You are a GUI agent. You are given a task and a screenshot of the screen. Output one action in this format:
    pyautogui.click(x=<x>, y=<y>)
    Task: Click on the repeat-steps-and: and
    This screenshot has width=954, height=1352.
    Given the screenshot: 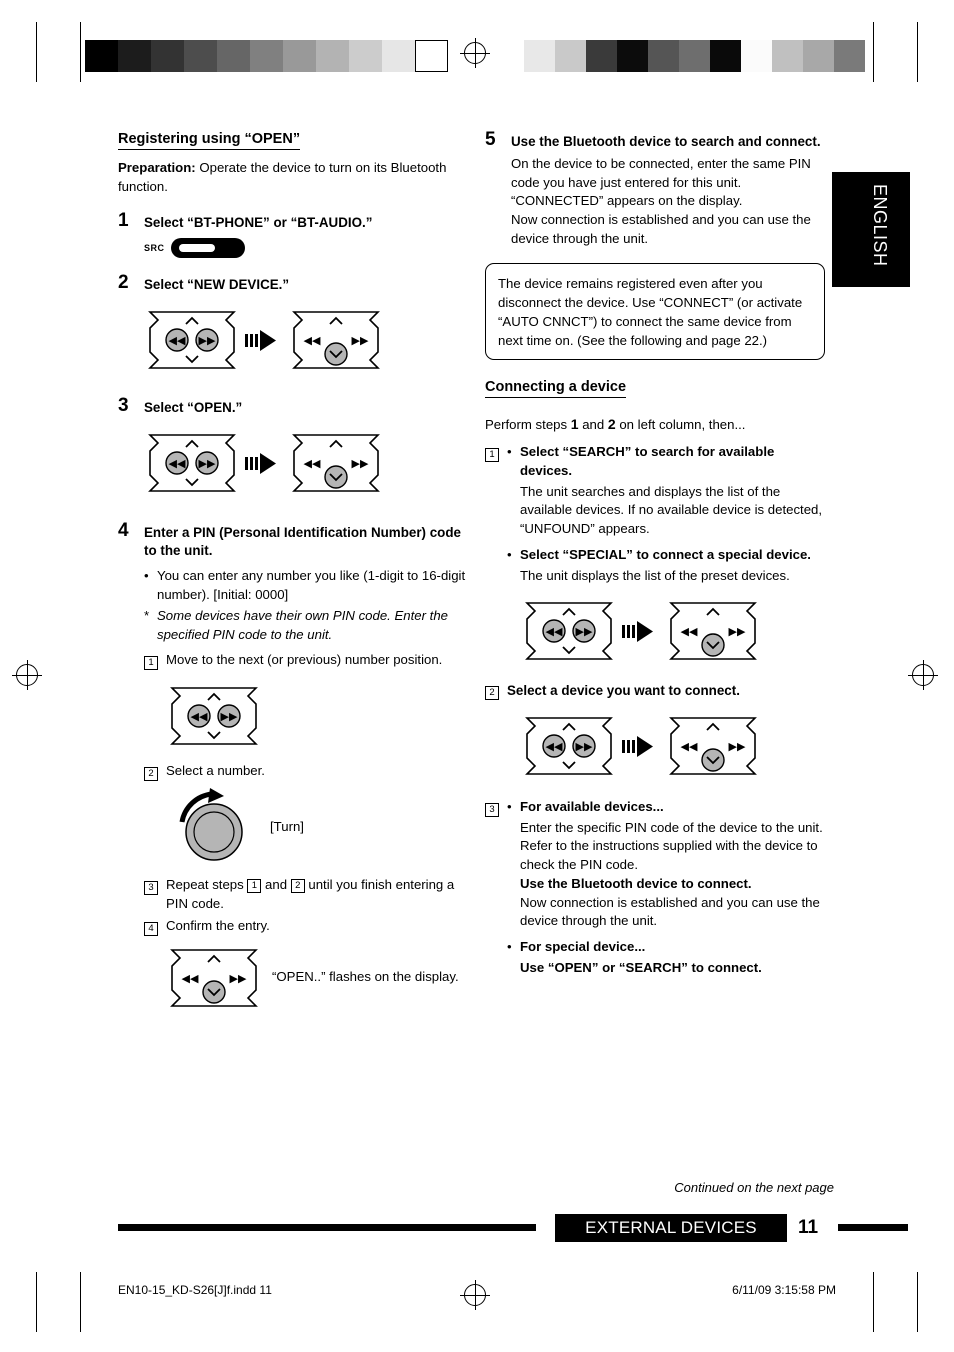 What is the action you would take?
    pyautogui.click(x=276, y=885)
    